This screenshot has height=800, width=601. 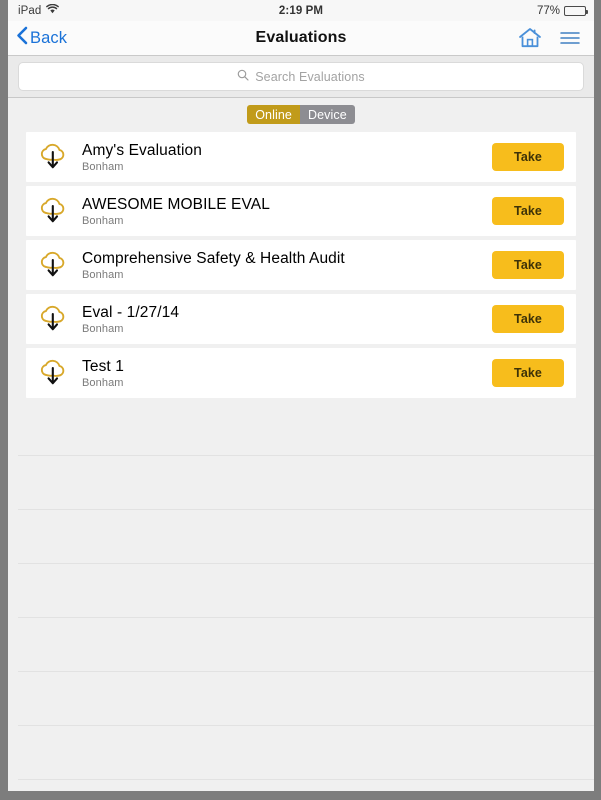 What do you see at coordinates (562, 10) in the screenshot?
I see `status-bar-right: 77%` at bounding box center [562, 10].